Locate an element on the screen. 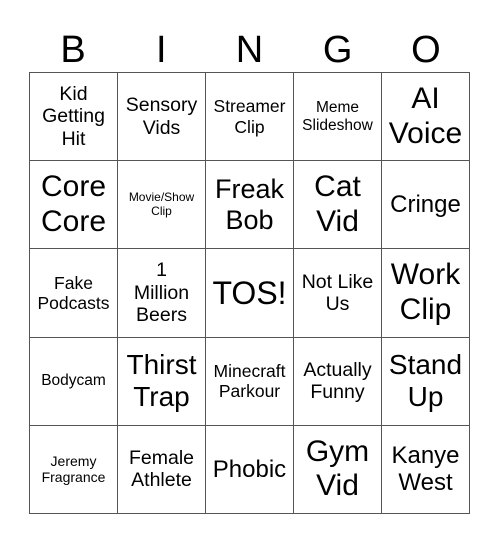 The height and width of the screenshot is (544, 500). cell-label: Cringe is located at coordinates (425, 204).